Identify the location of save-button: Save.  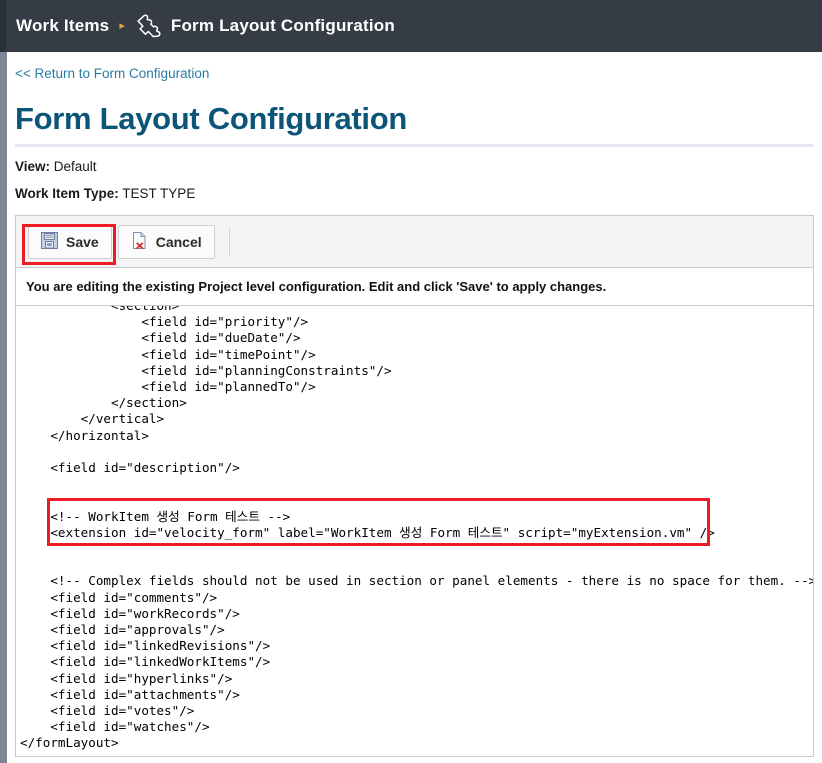
(70, 241).